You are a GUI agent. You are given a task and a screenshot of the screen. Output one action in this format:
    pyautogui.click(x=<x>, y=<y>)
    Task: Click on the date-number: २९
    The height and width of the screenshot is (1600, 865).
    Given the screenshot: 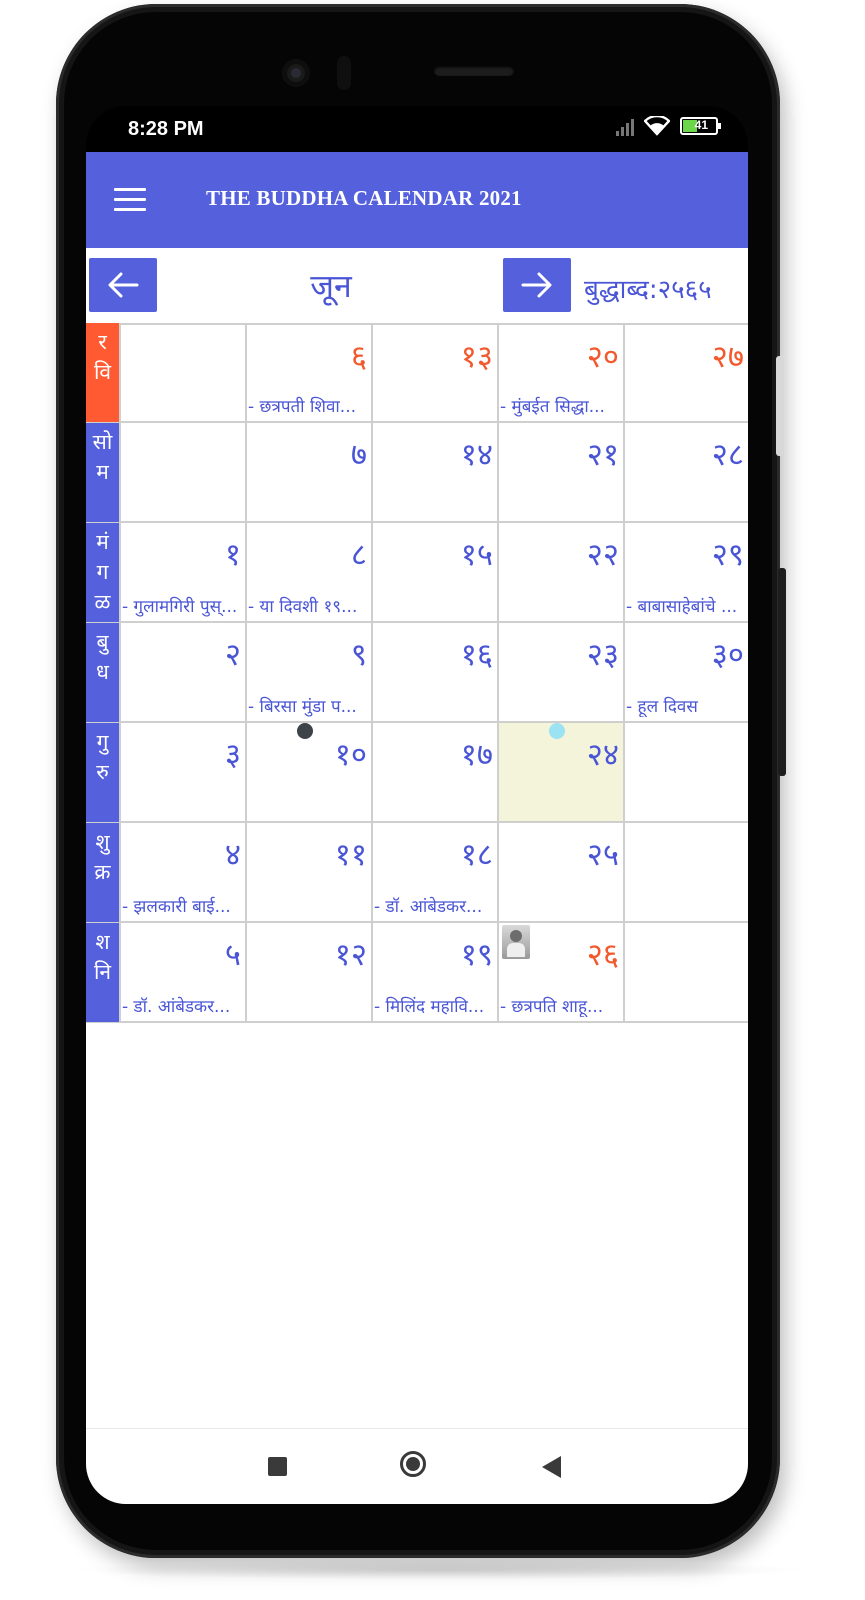 What is the action you would take?
    pyautogui.click(x=727, y=555)
    